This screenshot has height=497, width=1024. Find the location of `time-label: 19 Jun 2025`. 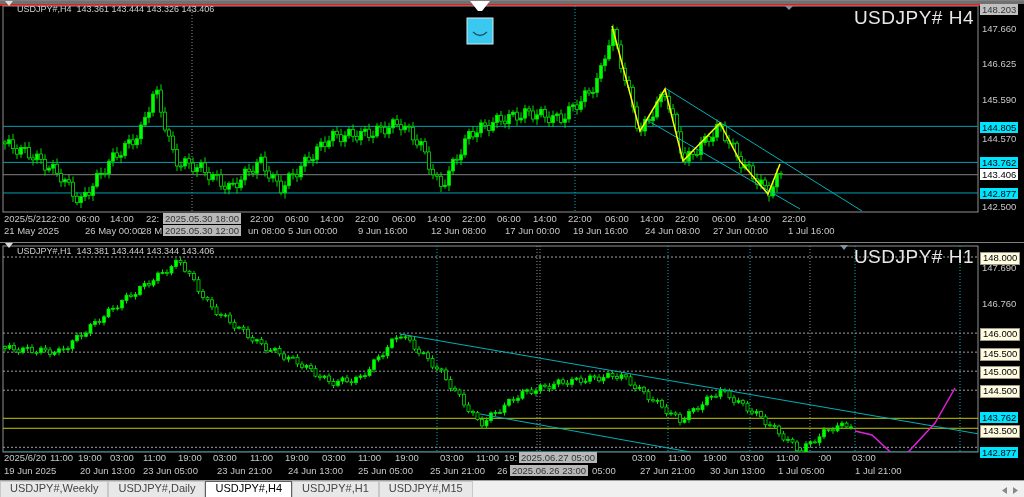

time-label: 19 Jun 2025 is located at coordinates (30, 470).